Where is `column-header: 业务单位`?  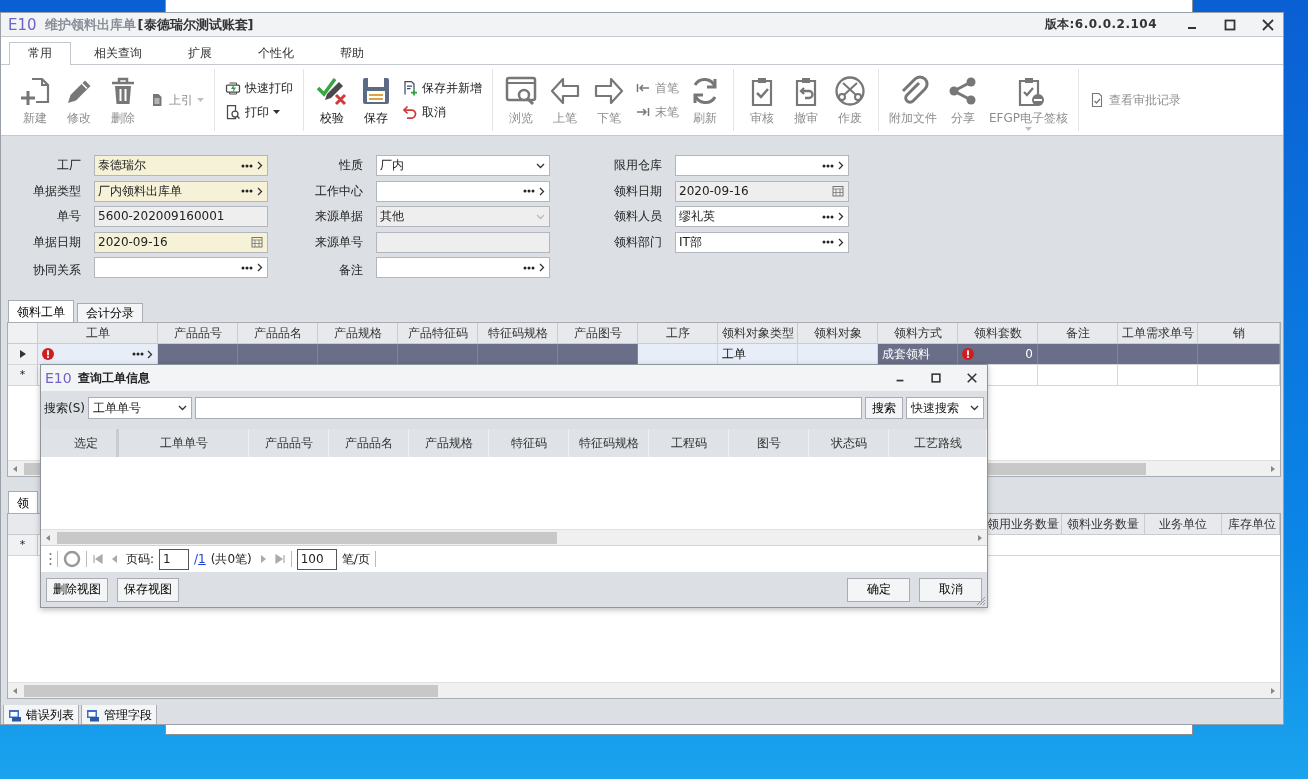
column-header: 业务单位 is located at coordinates (1183, 524).